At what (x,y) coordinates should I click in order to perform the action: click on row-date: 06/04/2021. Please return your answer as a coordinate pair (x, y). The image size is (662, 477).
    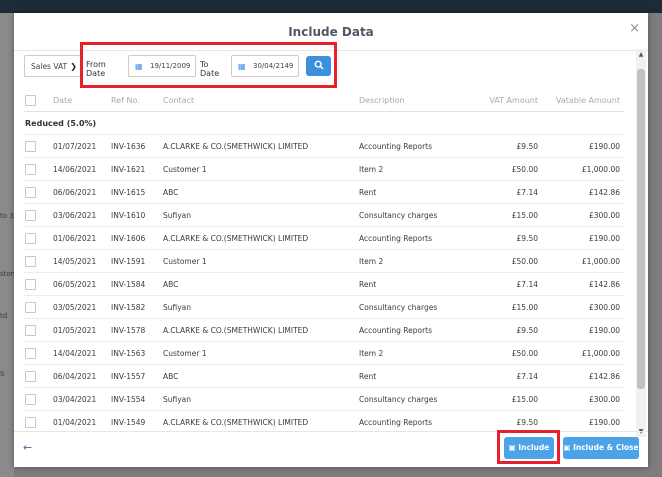
    Looking at the image, I should click on (81, 376).